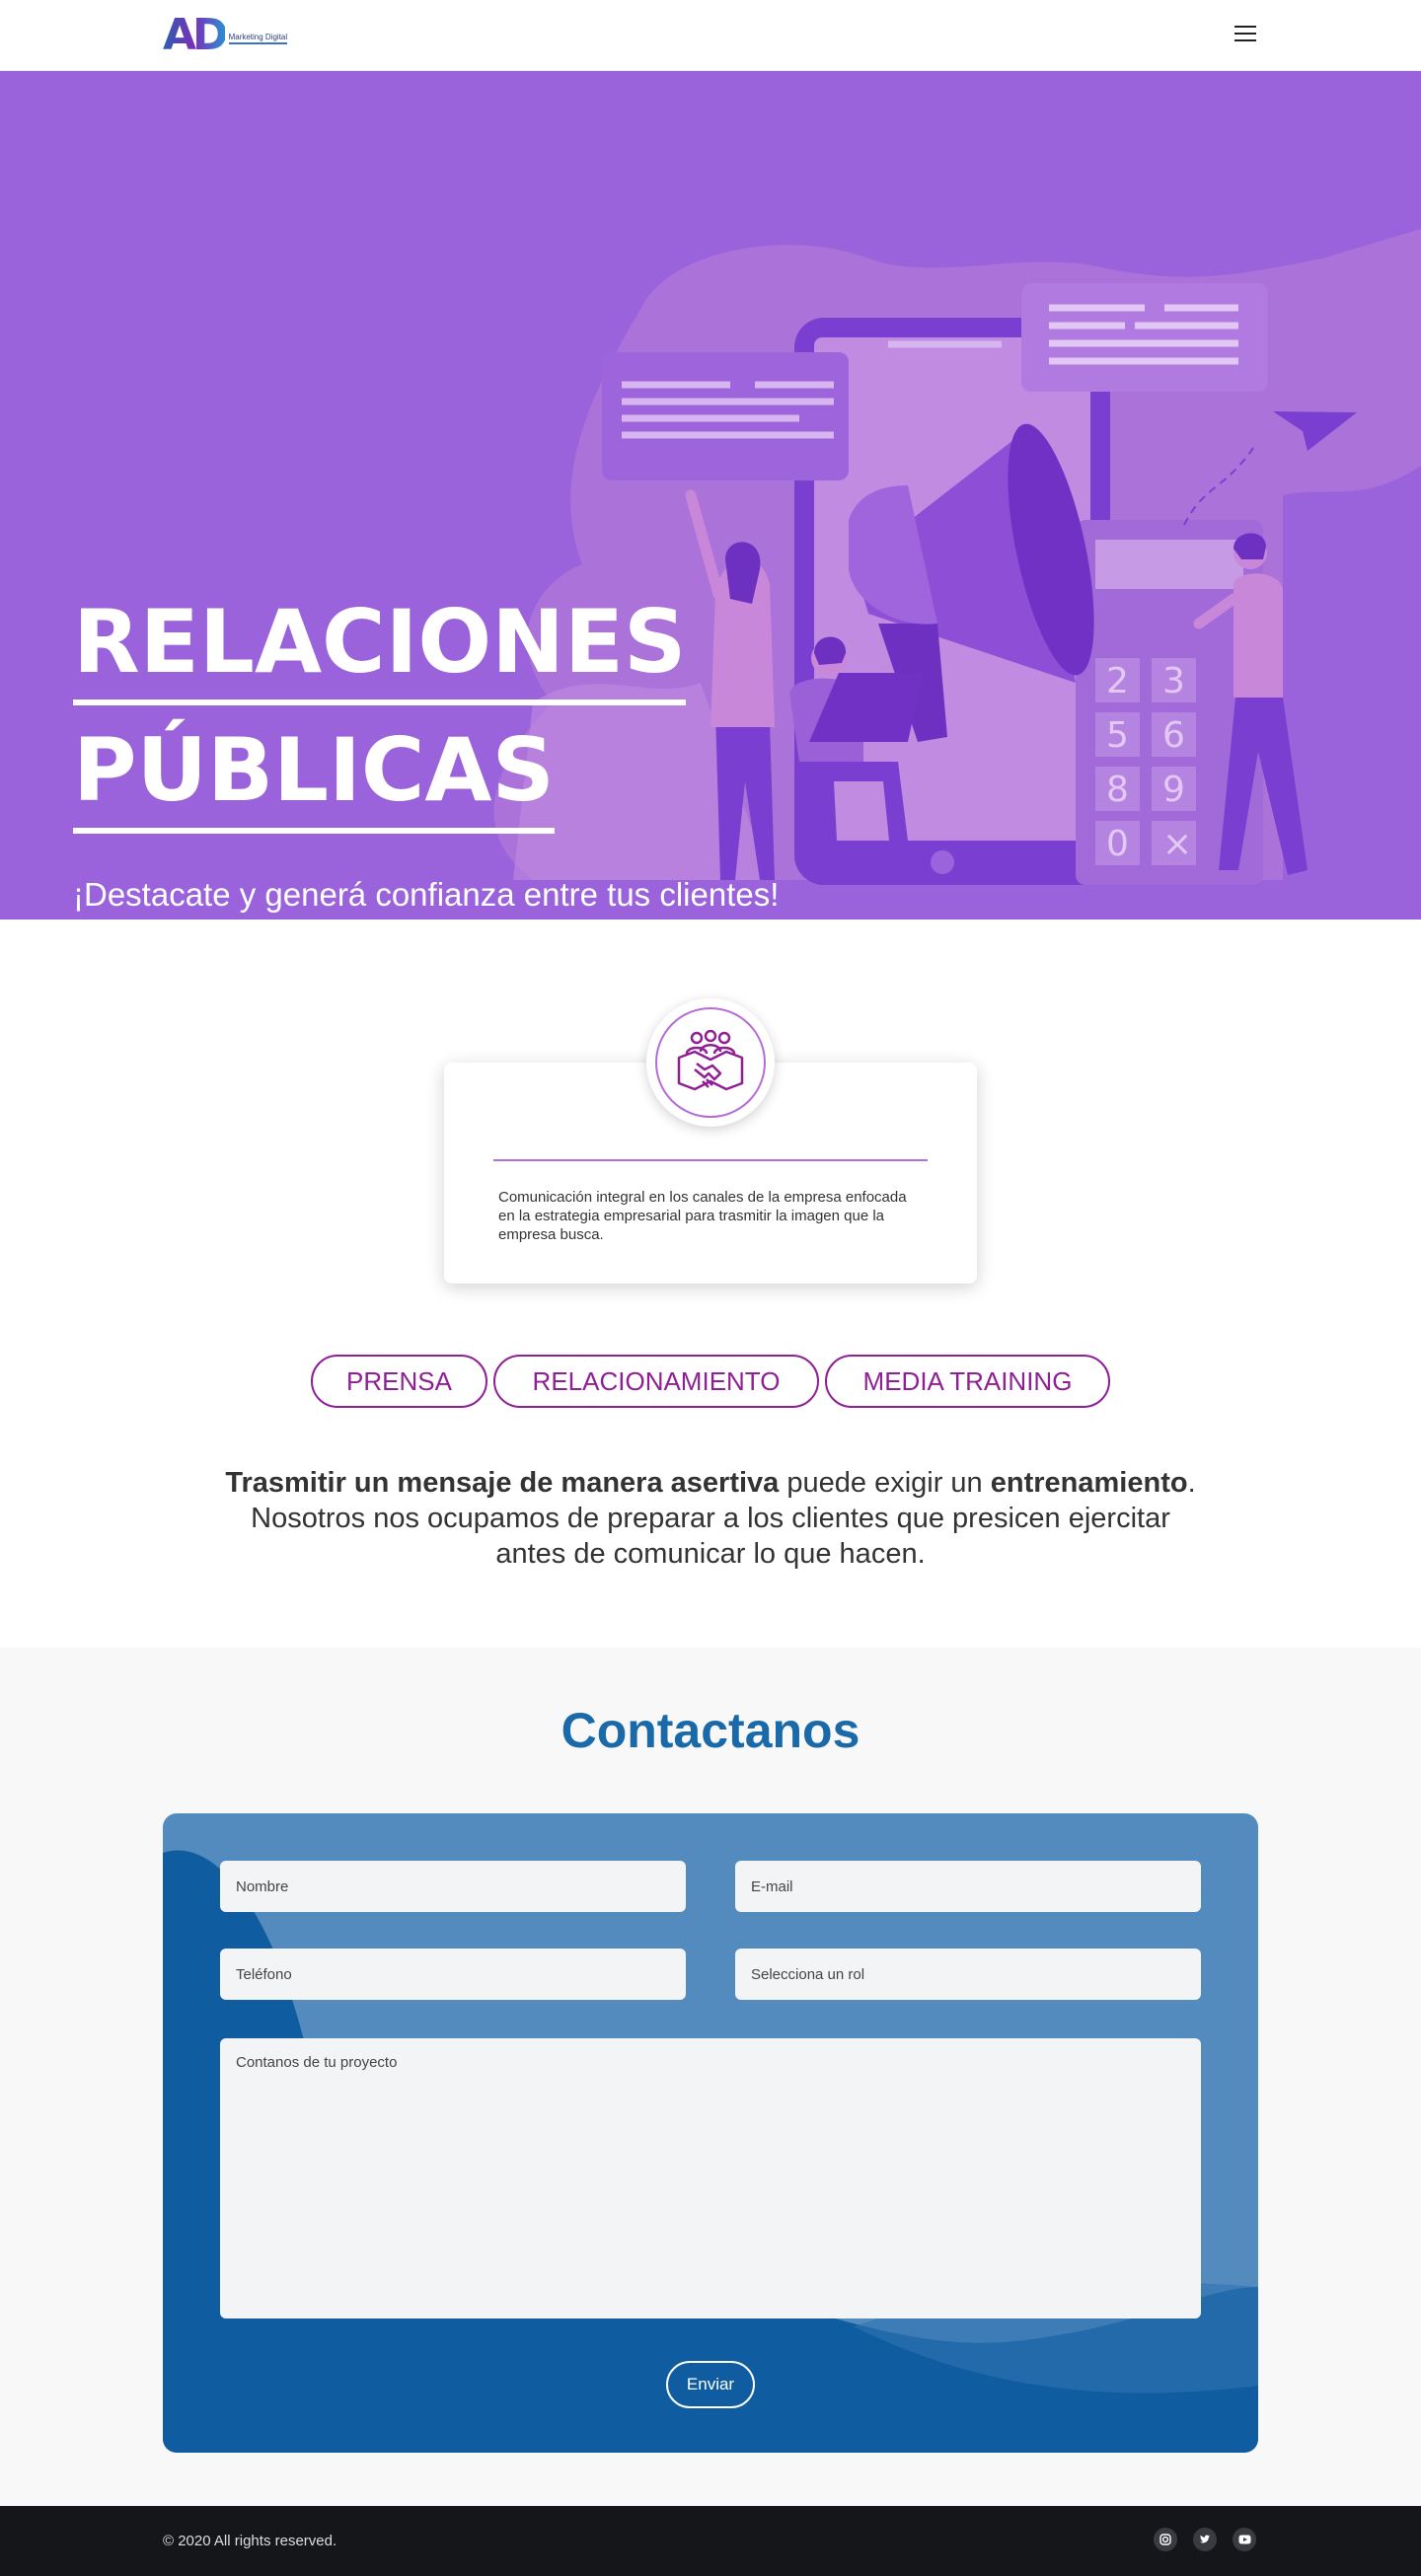 The width and height of the screenshot is (1421, 2576). Describe the element at coordinates (250, 2541) in the screenshot. I see `copyright: © 2020 All rights reserved.` at that location.